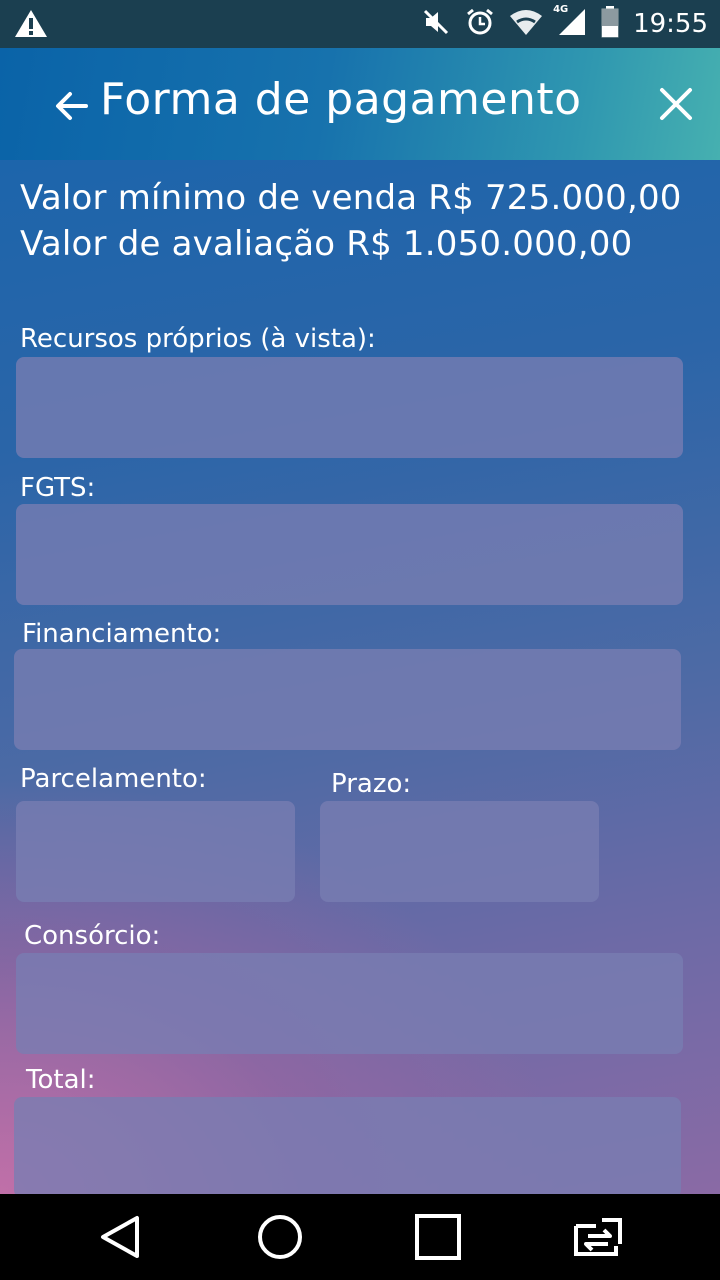  What do you see at coordinates (436, 24) in the screenshot?
I see `mute-icon` at bounding box center [436, 24].